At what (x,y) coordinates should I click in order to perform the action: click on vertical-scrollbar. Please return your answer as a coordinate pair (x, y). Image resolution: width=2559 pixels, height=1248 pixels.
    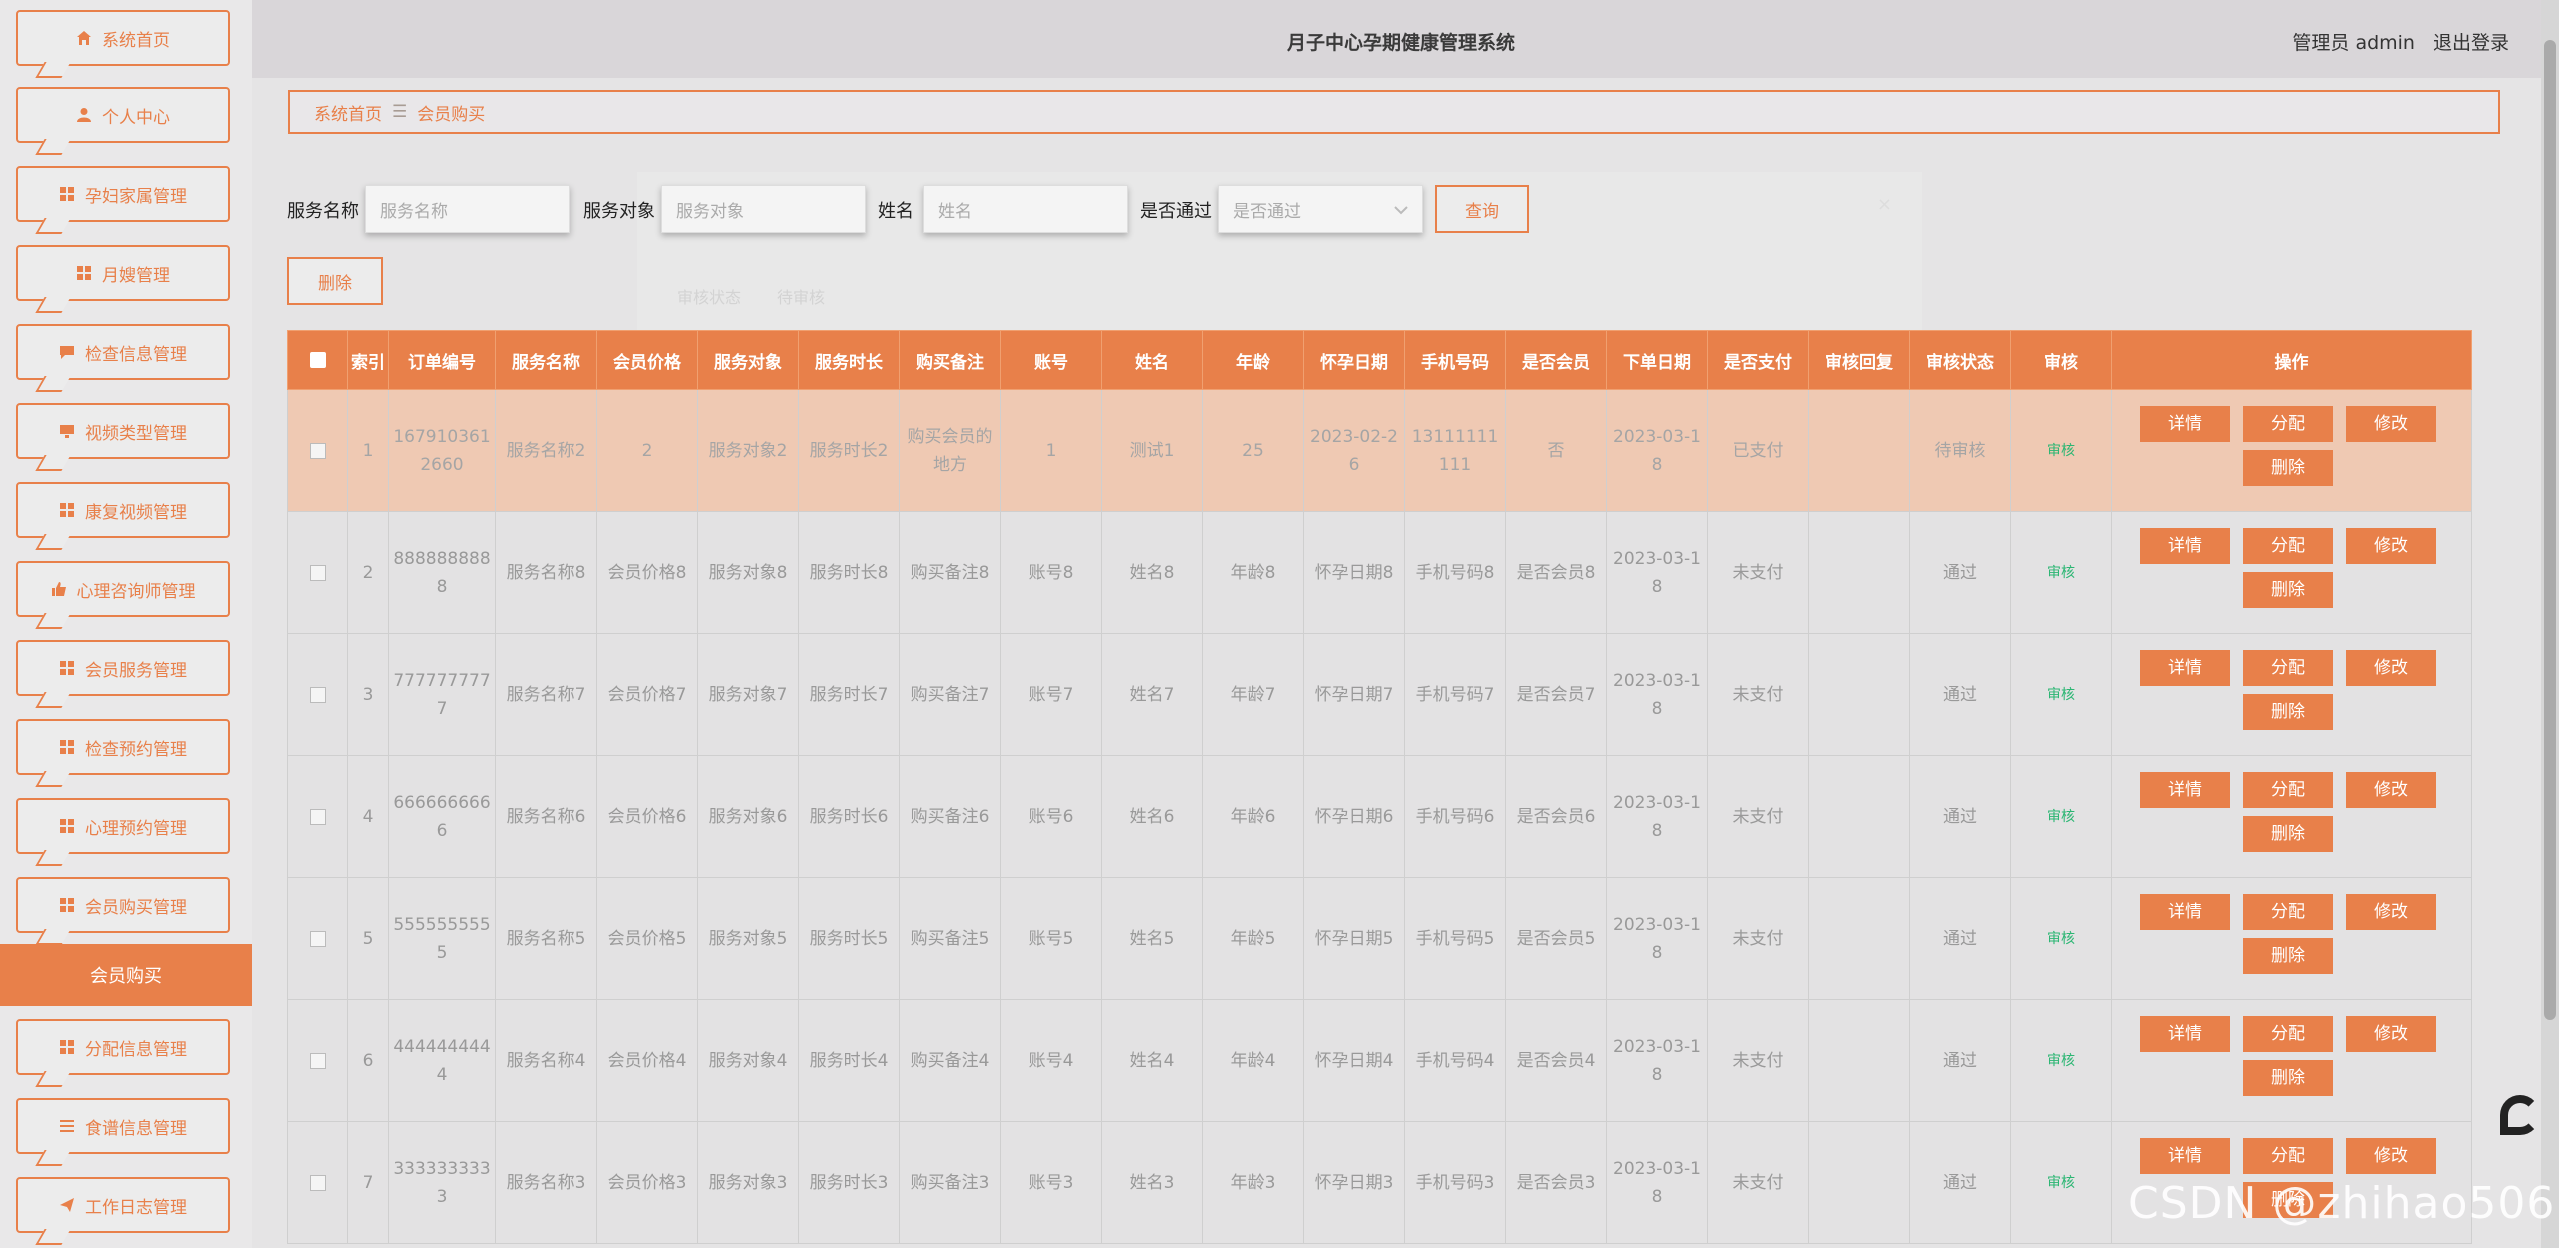
    Looking at the image, I should click on (2550, 624).